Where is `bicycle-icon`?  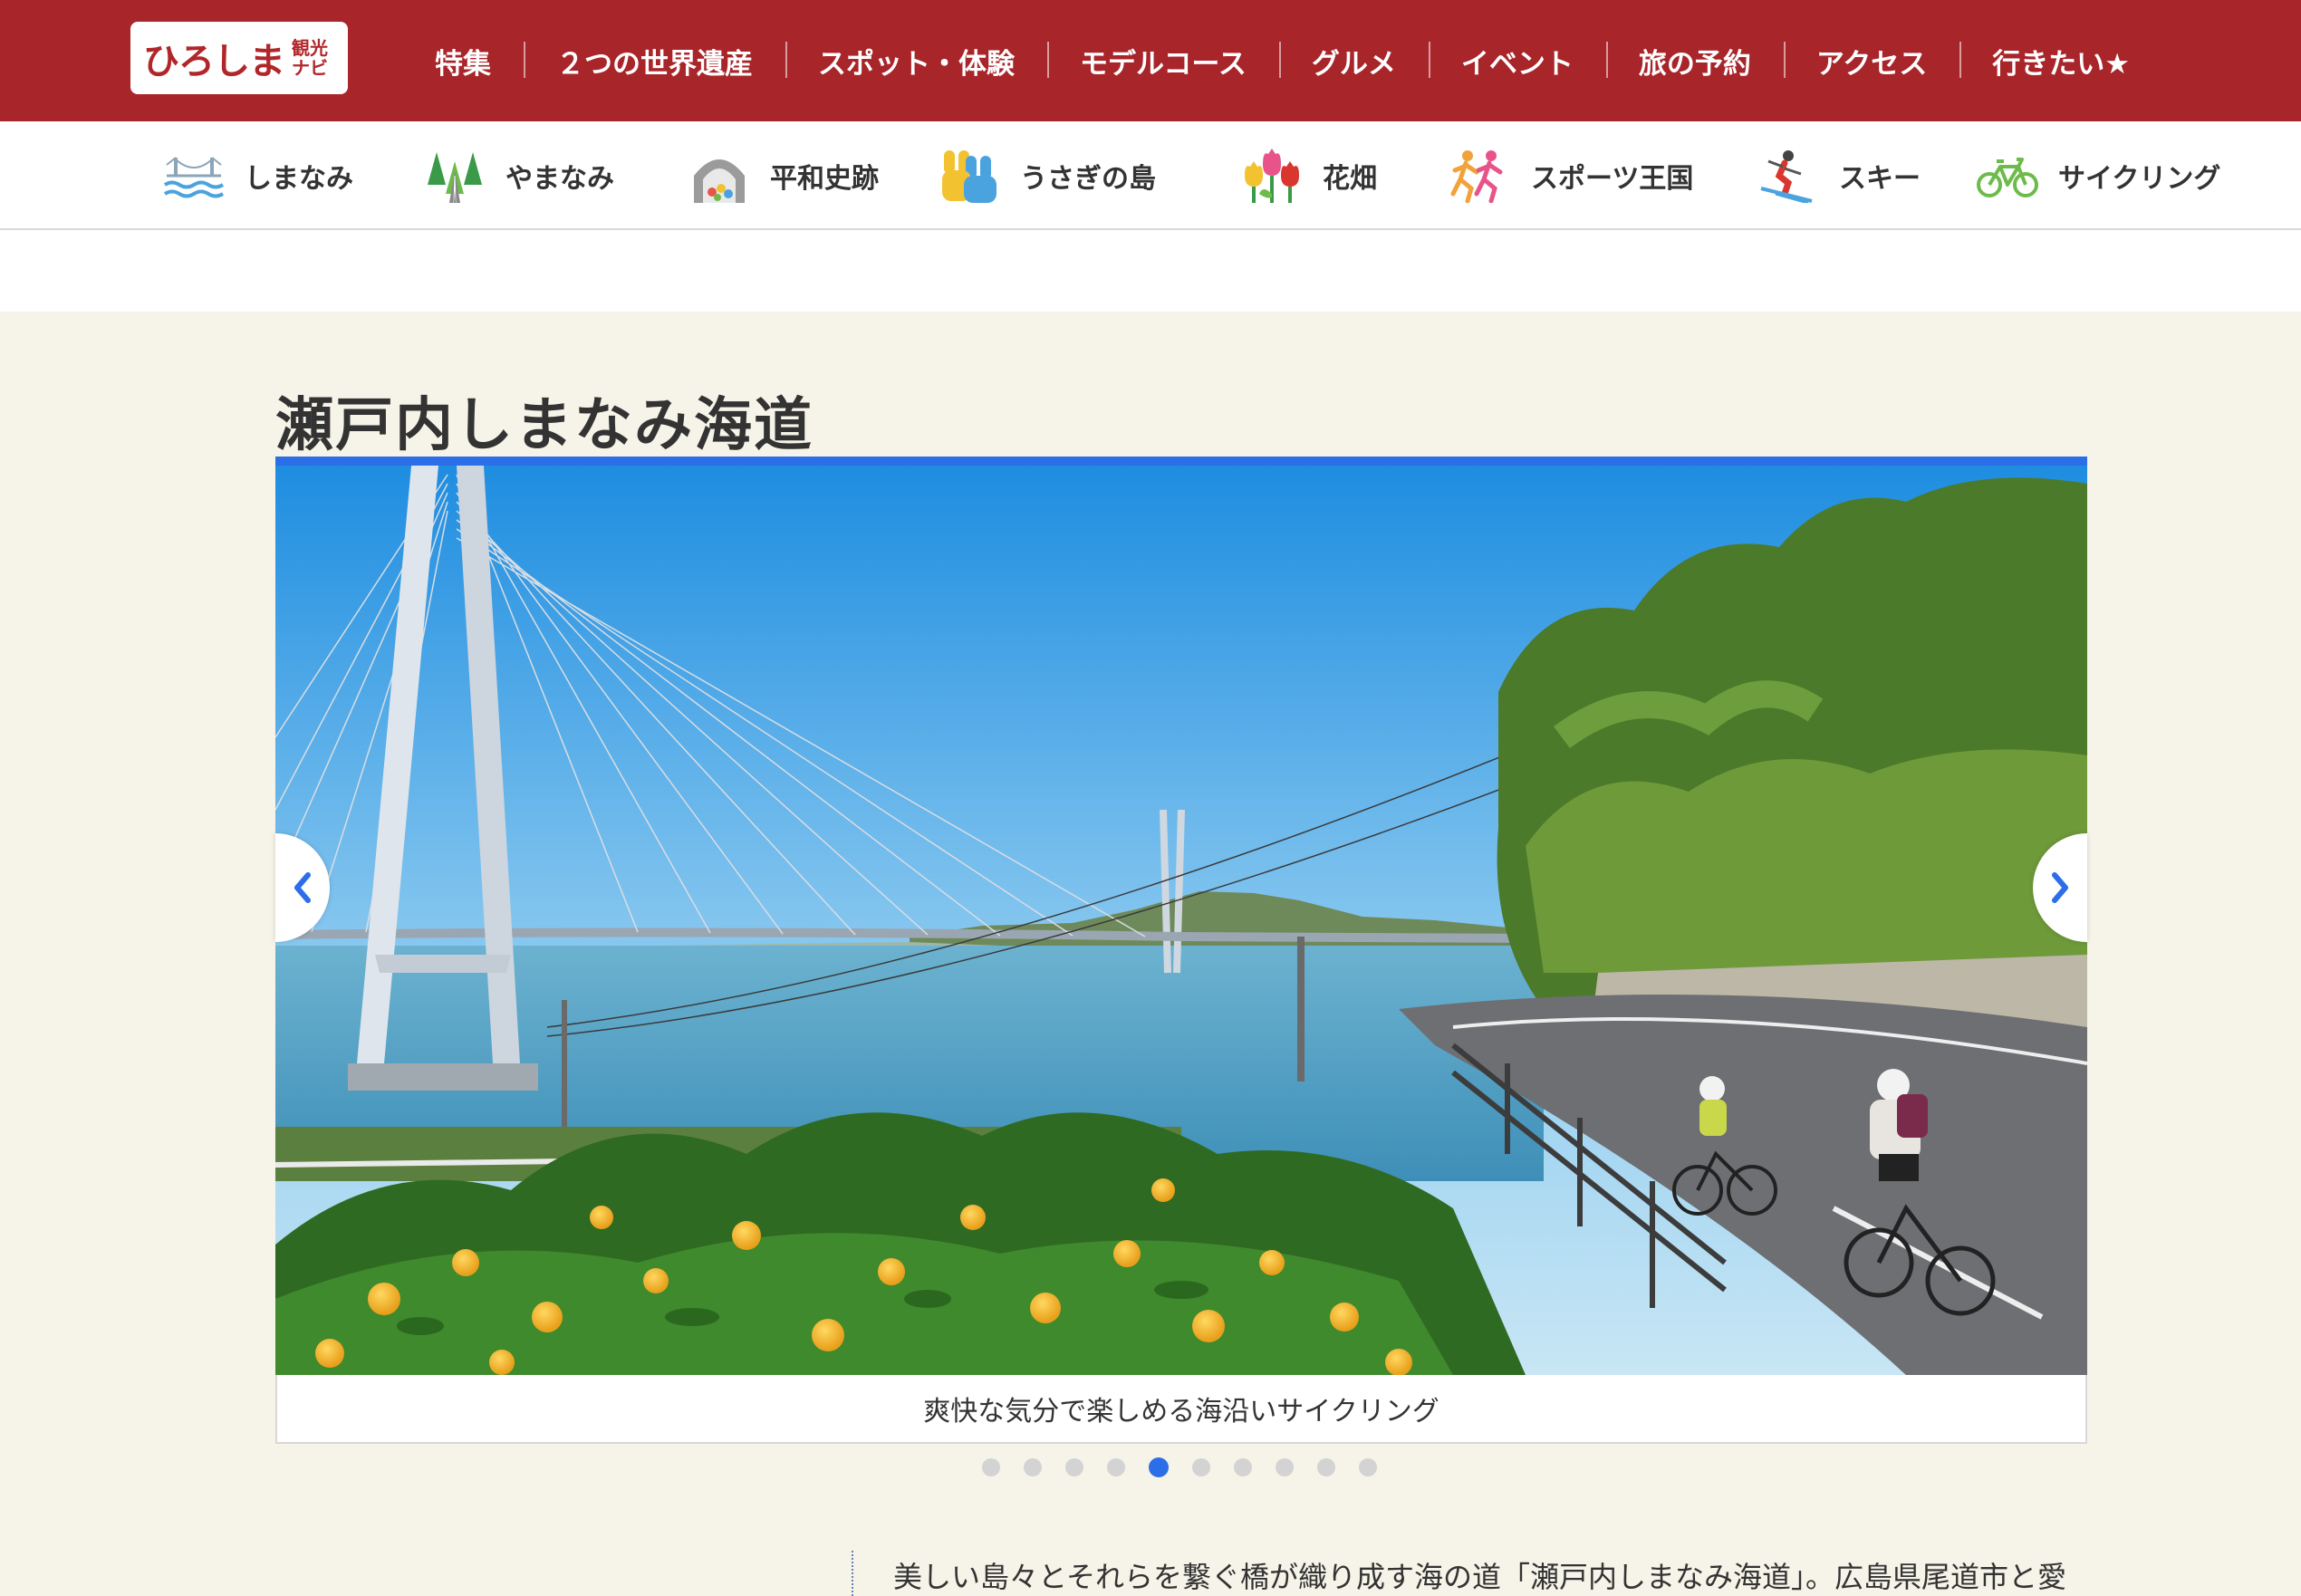
bicycle-icon is located at coordinates (2007, 176).